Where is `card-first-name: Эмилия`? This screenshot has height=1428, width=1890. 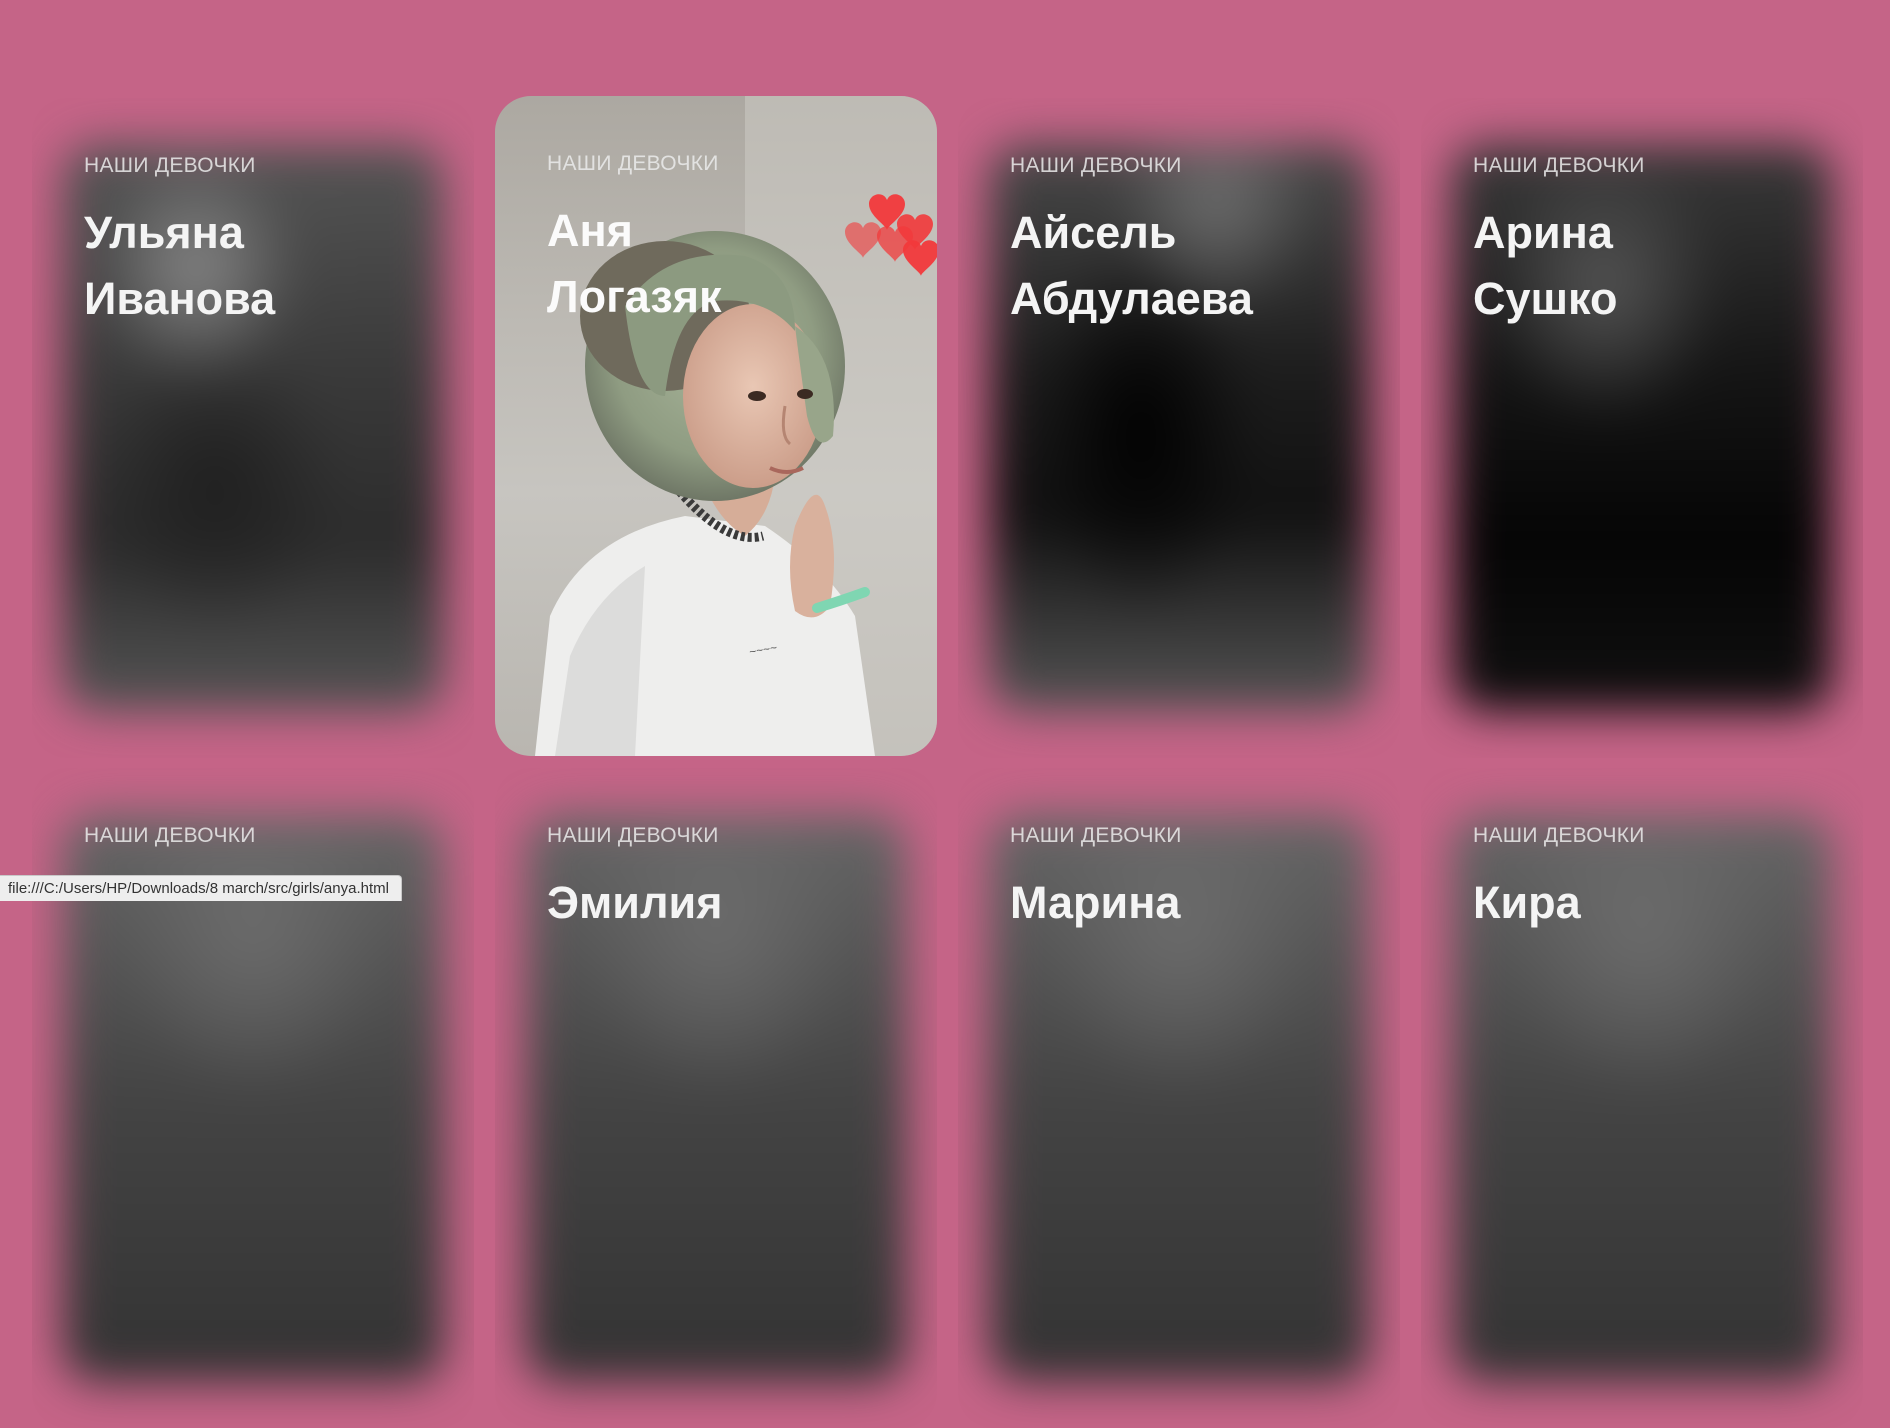
card-first-name: Эмилия is located at coordinates (635, 902).